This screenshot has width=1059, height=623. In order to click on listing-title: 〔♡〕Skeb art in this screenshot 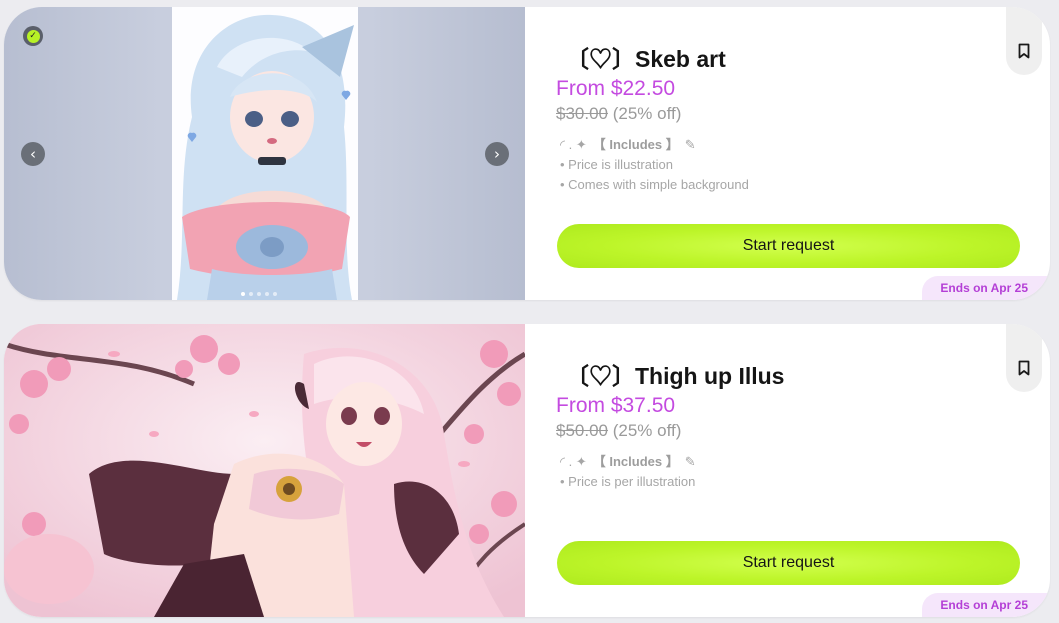, I will do `click(646, 57)`.